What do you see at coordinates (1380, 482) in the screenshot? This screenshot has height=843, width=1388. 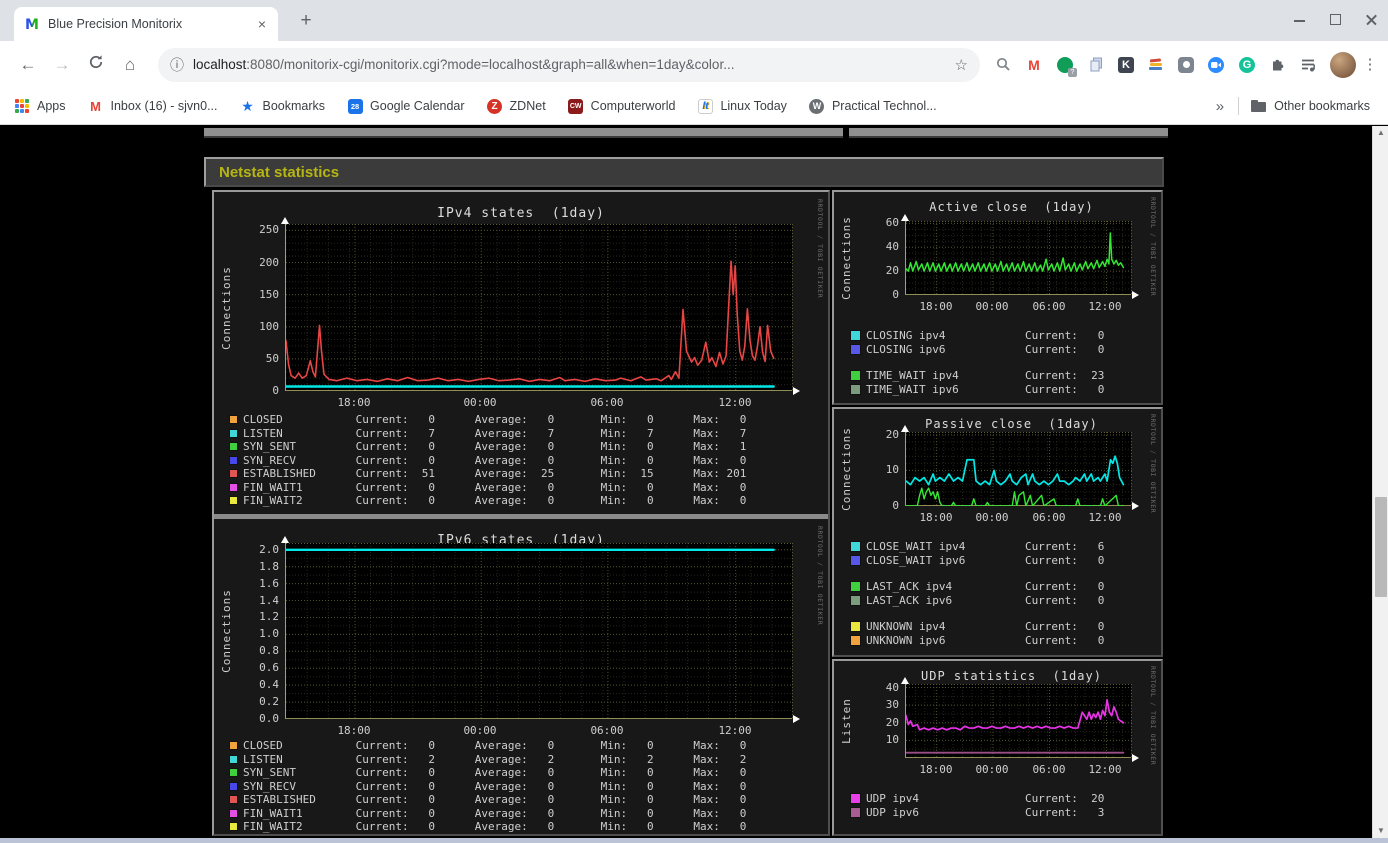 I see `page-scrollbar: ▲ ▼` at bounding box center [1380, 482].